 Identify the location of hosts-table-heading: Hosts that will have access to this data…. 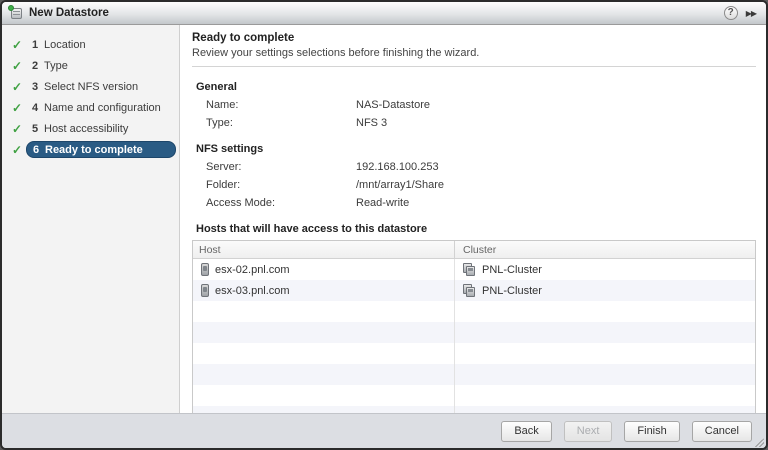
(312, 229).